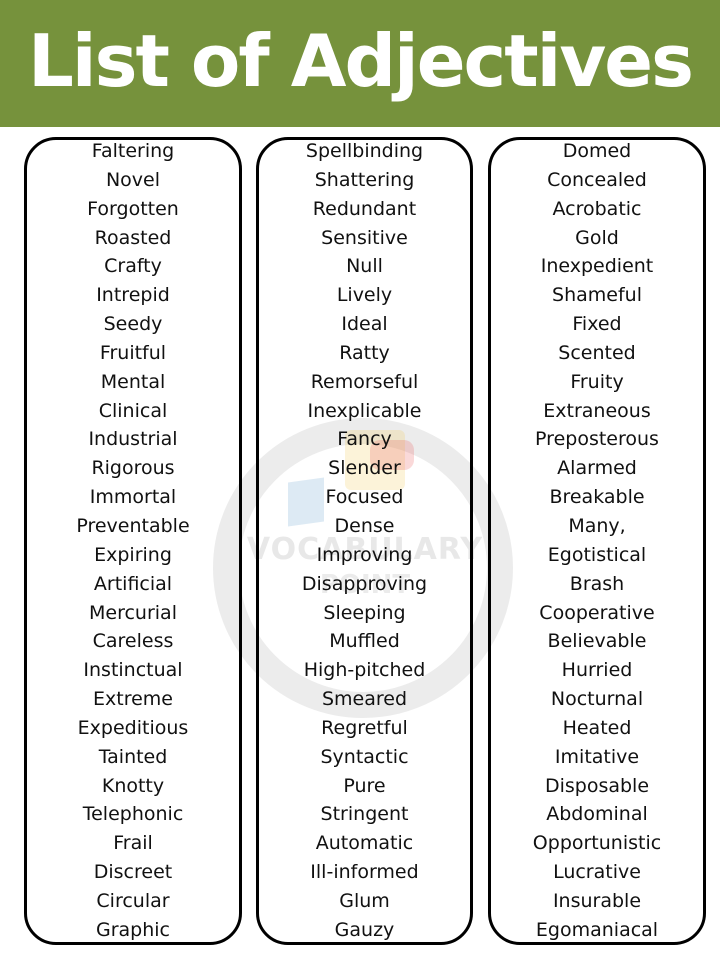 The width and height of the screenshot is (720, 960). I want to click on adjective-item: Automatic, so click(364, 843).